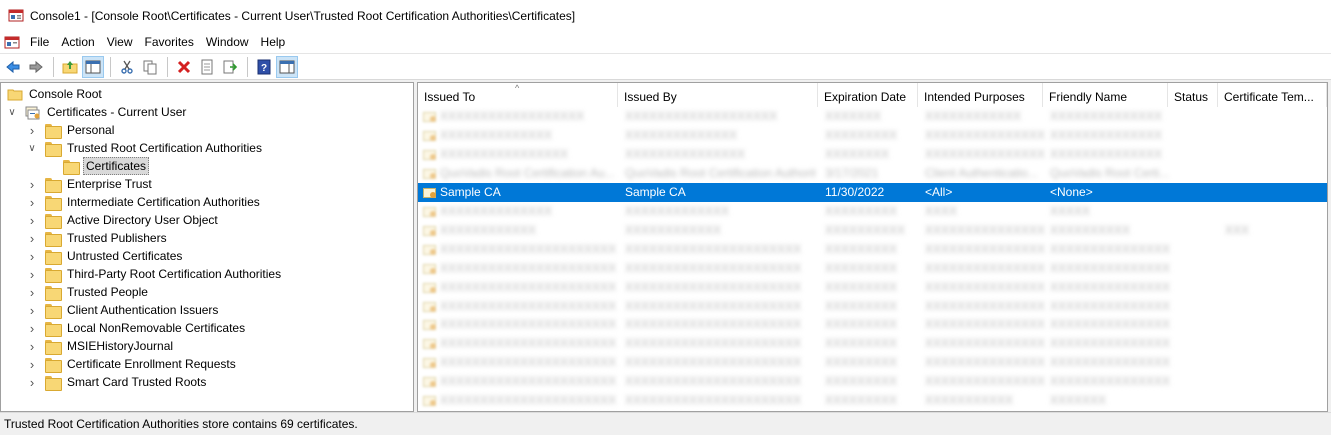  I want to click on menu-action: Action, so click(79, 42).